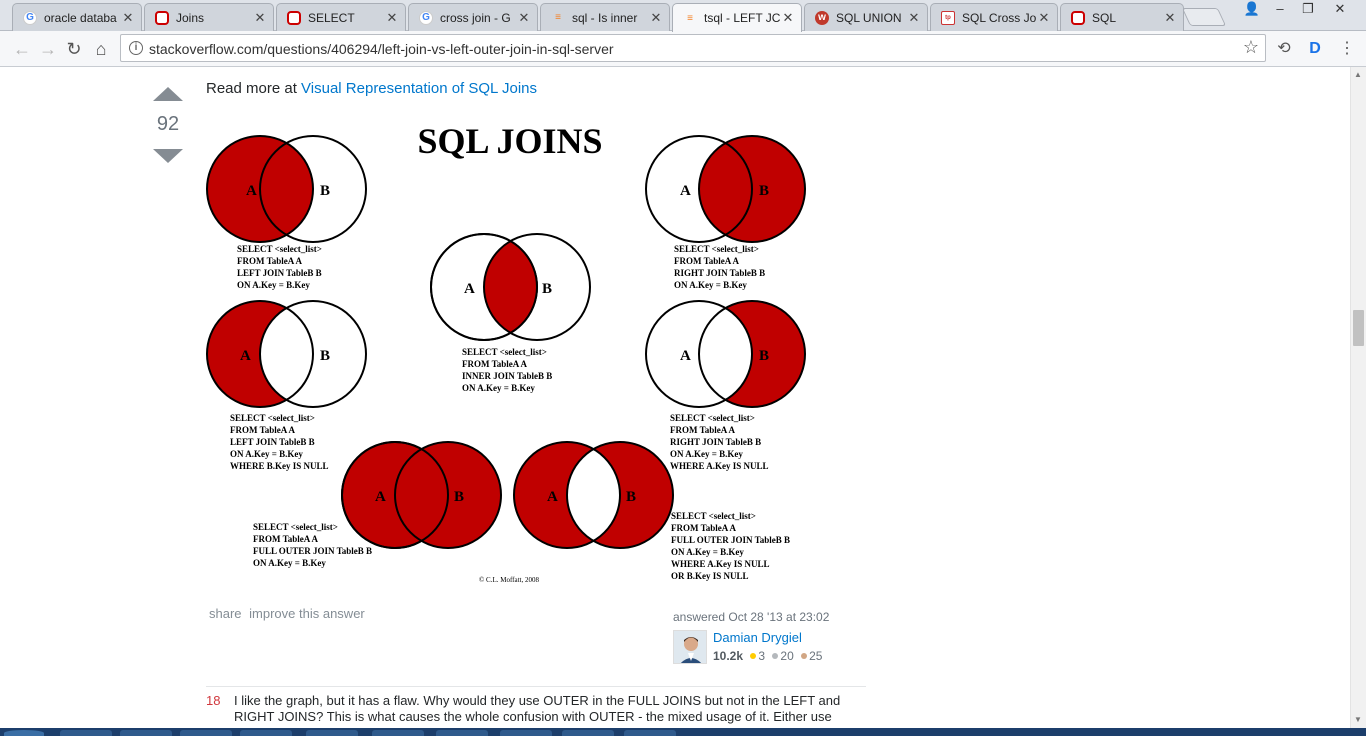  I want to click on vote-up-arrow-icon, so click(168, 94).